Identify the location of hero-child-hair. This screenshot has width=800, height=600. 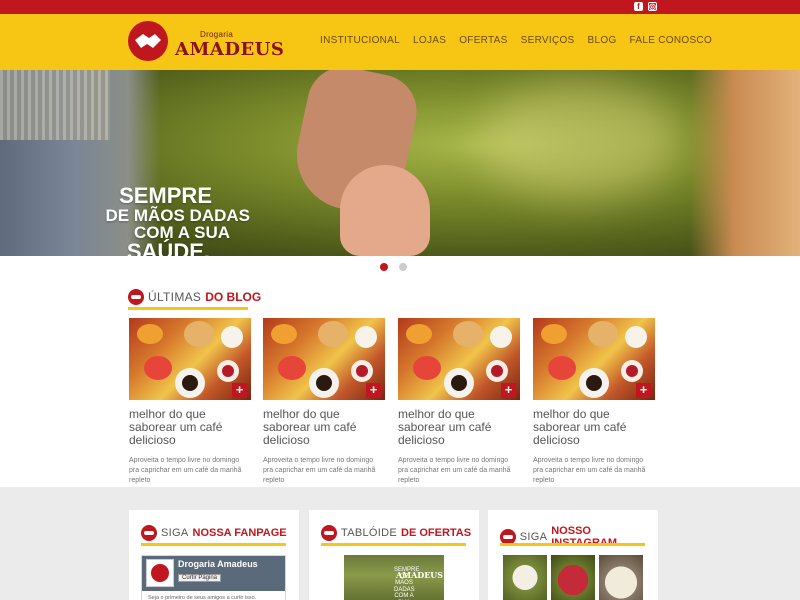
(745, 163).